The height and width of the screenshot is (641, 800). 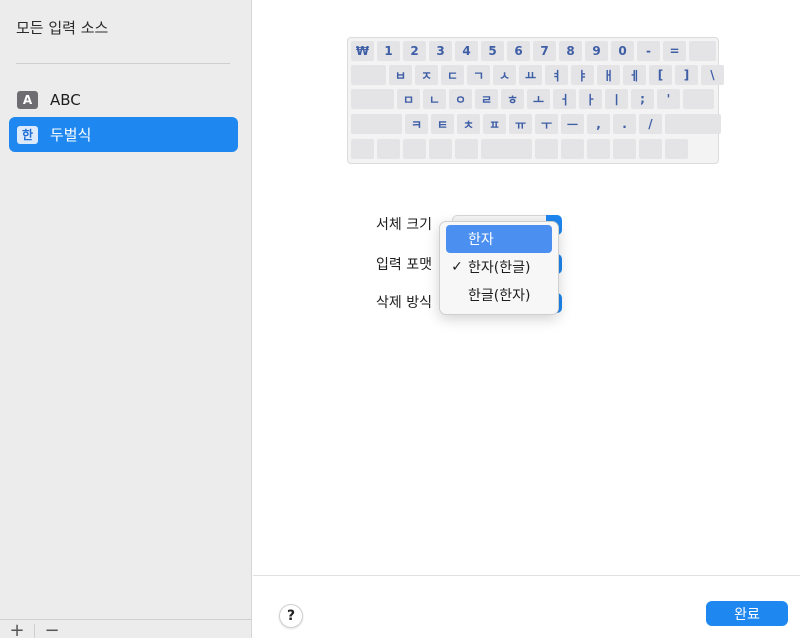 What do you see at coordinates (546, 124) in the screenshot?
I see `keyboard-key: ㅜ` at bounding box center [546, 124].